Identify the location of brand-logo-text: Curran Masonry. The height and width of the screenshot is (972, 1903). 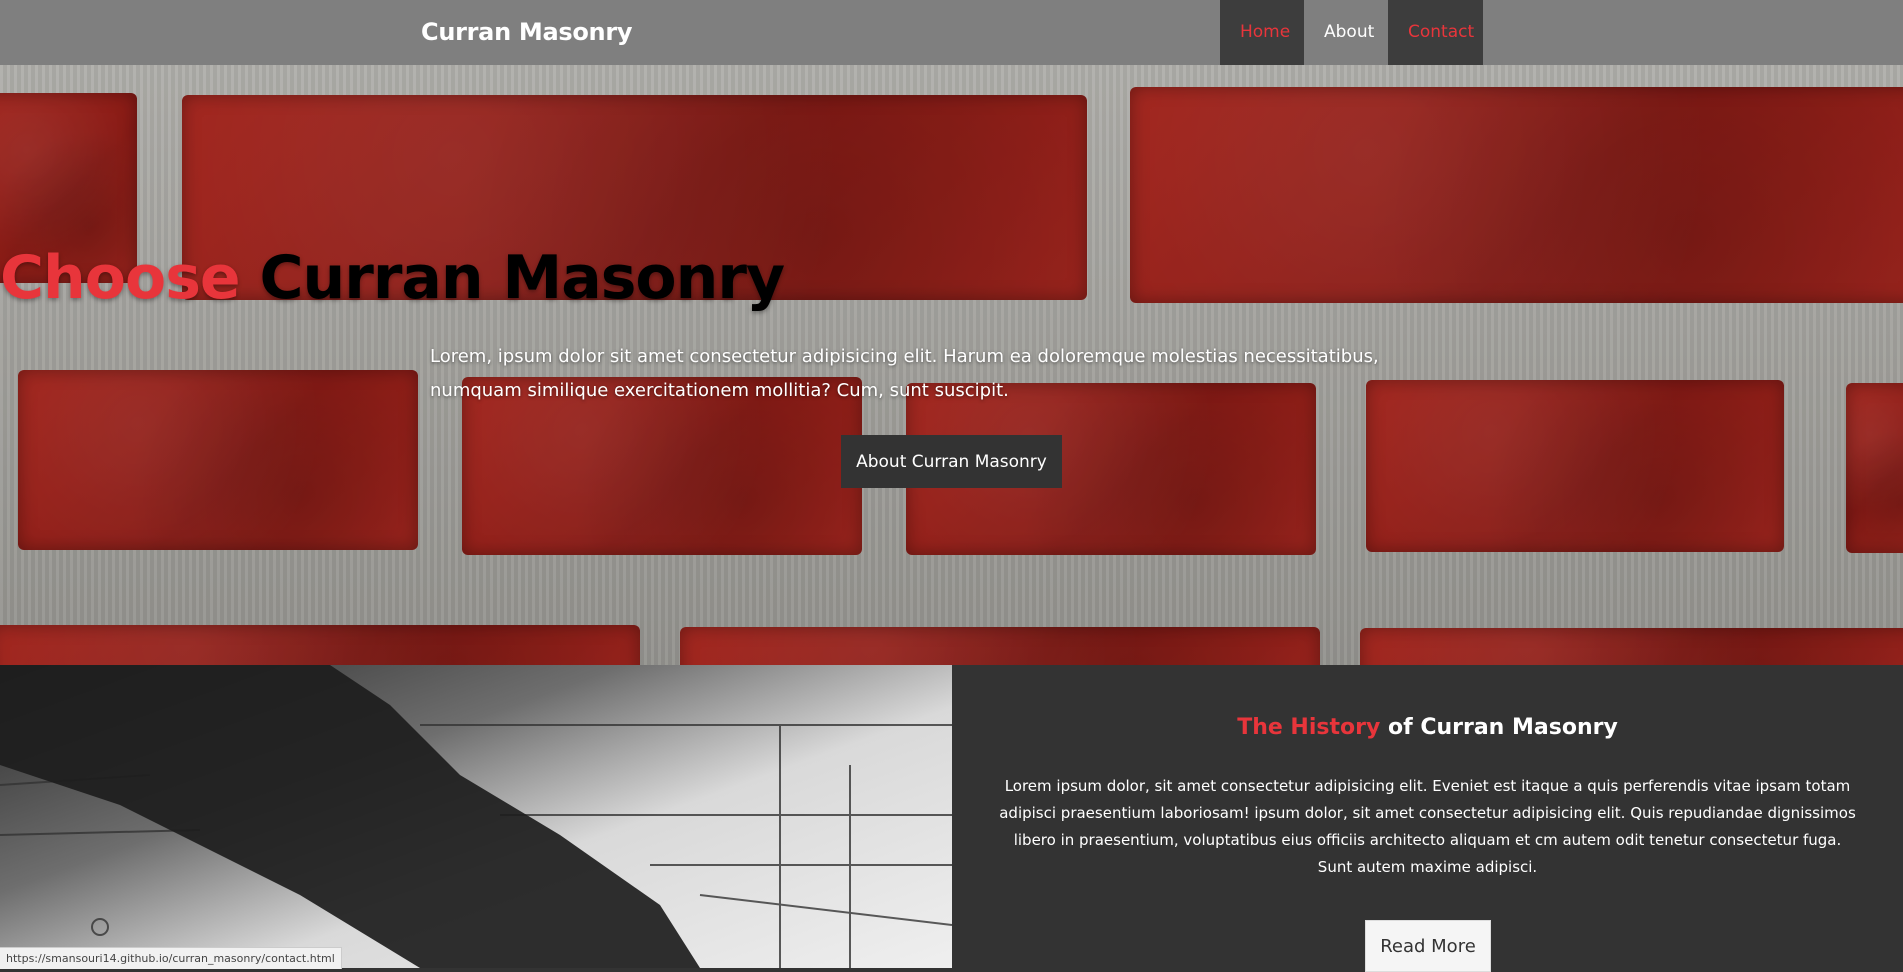
(527, 32).